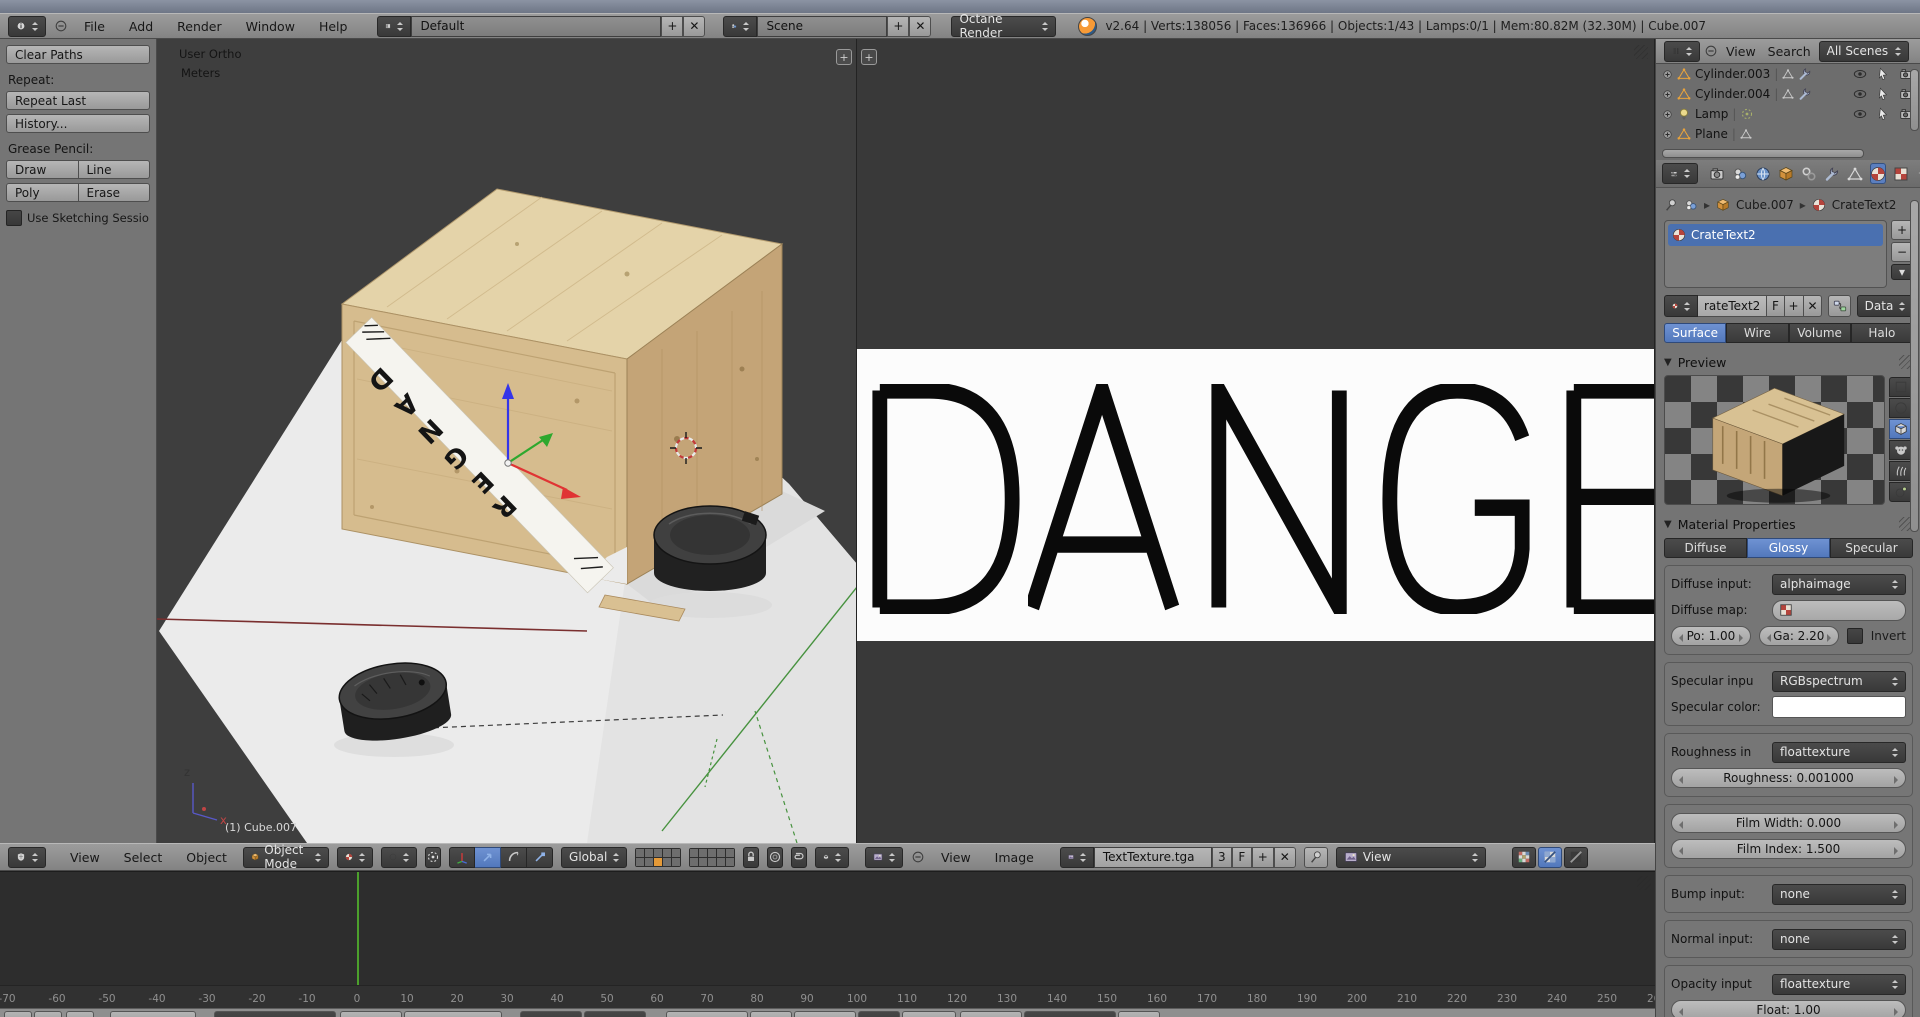  I want to click on diffuse-map-field, so click(1839, 610).